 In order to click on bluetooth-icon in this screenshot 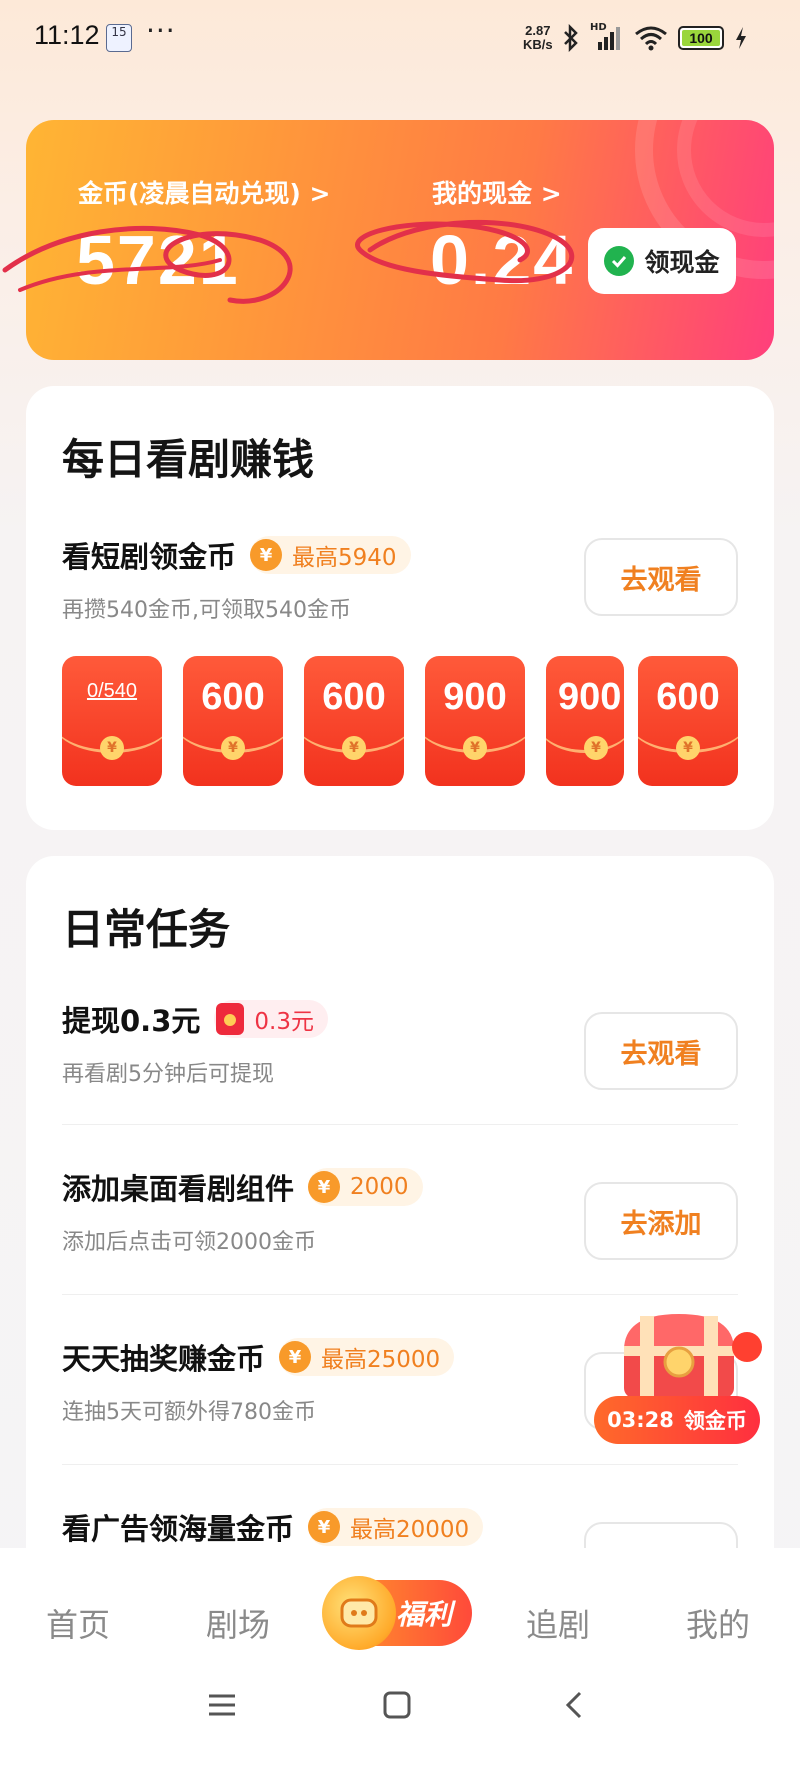, I will do `click(571, 38)`.